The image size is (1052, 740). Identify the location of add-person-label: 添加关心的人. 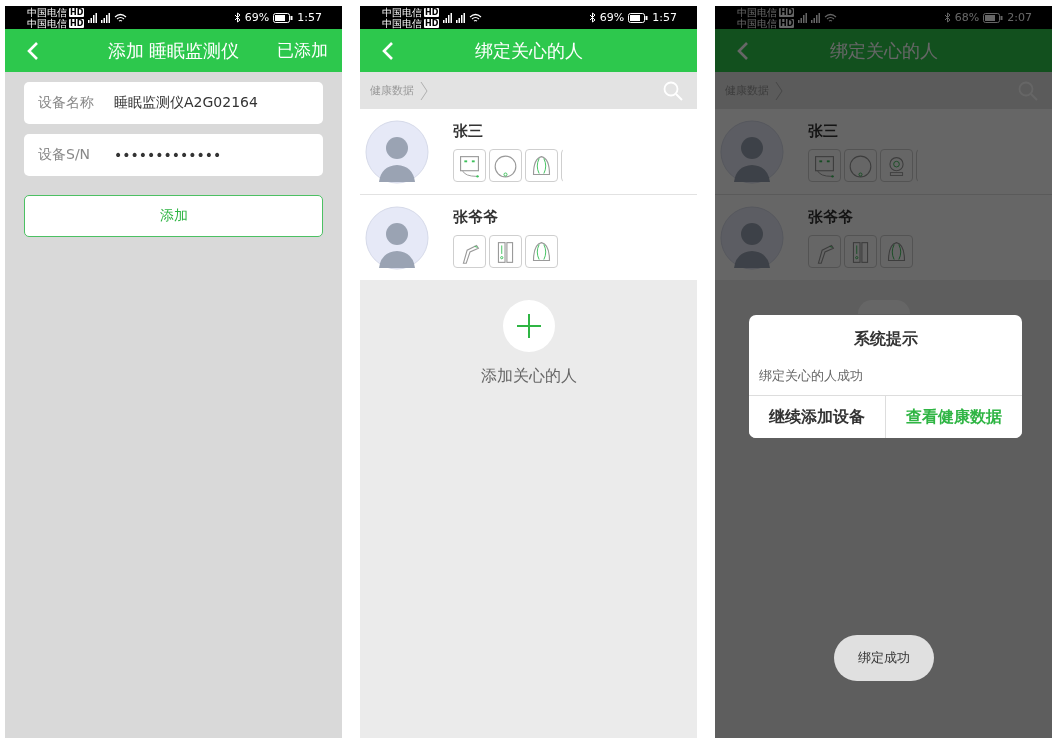
(528, 376).